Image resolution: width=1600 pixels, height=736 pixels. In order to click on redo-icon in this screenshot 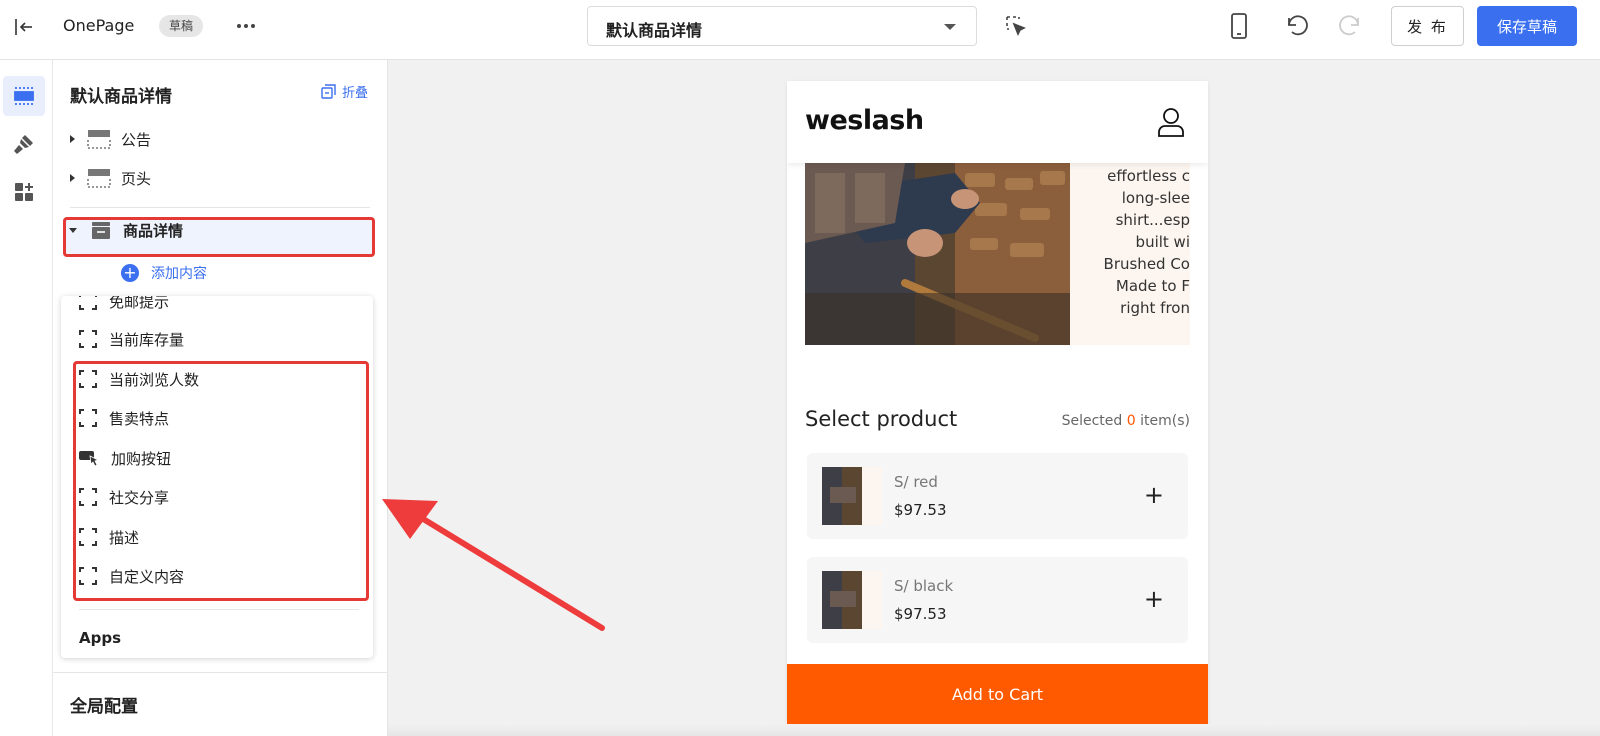, I will do `click(1350, 26)`.